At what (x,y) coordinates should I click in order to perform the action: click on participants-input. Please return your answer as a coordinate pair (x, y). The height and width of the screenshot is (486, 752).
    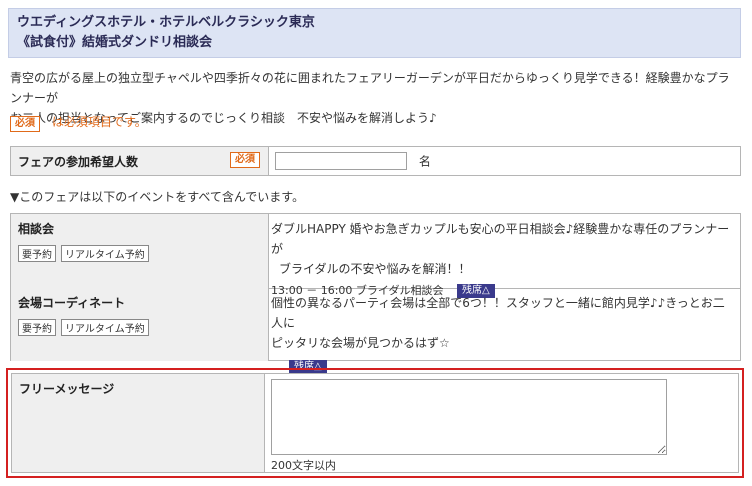
    Looking at the image, I should click on (341, 161).